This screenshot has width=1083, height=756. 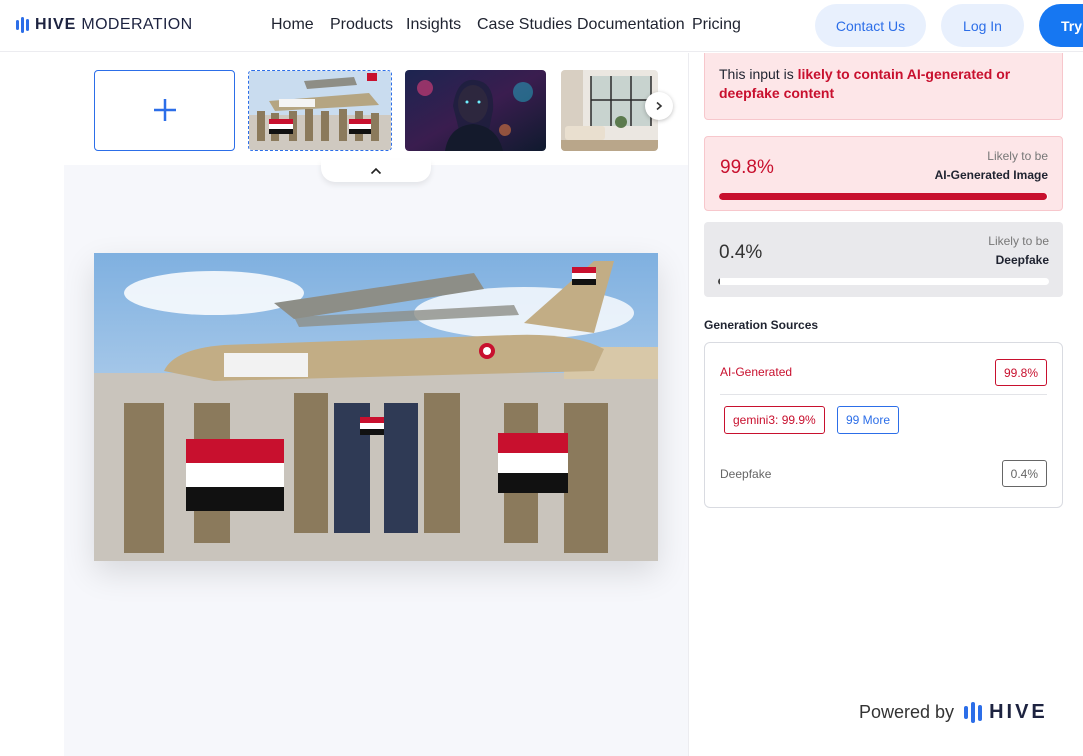 What do you see at coordinates (747, 167) in the screenshot?
I see `ai-score-value: 99.8%` at bounding box center [747, 167].